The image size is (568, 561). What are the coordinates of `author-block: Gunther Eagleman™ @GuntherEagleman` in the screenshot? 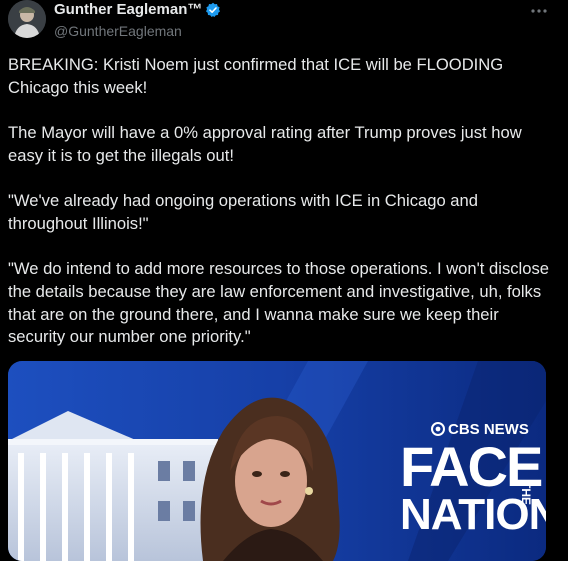 It's located at (137, 21).